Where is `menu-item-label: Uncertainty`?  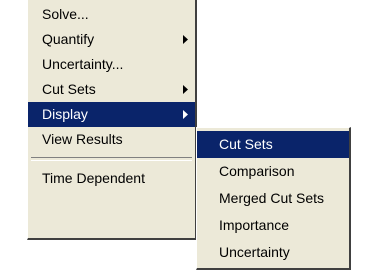 menu-item-label: Uncertainty is located at coordinates (254, 252).